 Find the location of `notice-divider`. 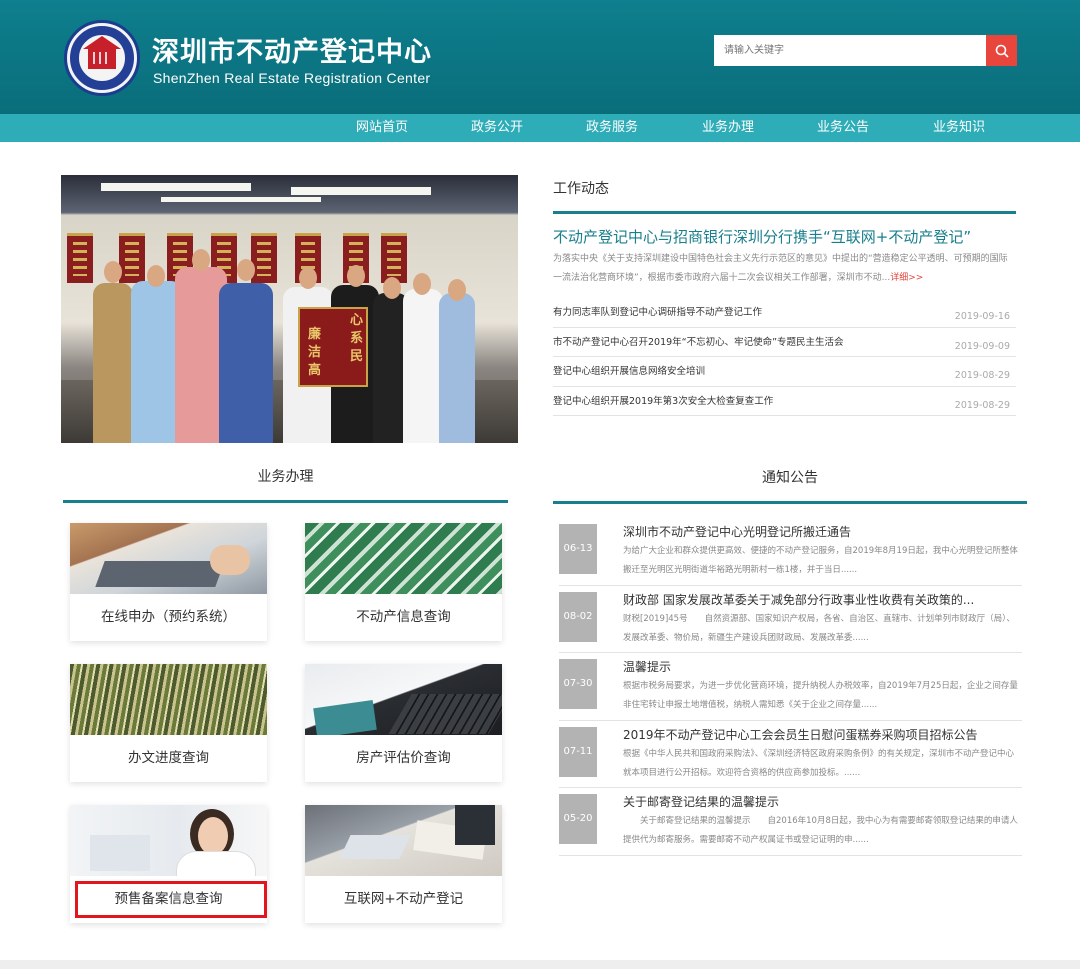

notice-divider is located at coordinates (790, 502).